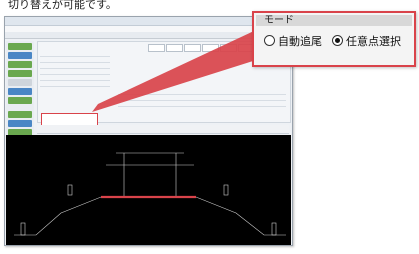  I want to click on callout-header: モード, so click(334, 20).